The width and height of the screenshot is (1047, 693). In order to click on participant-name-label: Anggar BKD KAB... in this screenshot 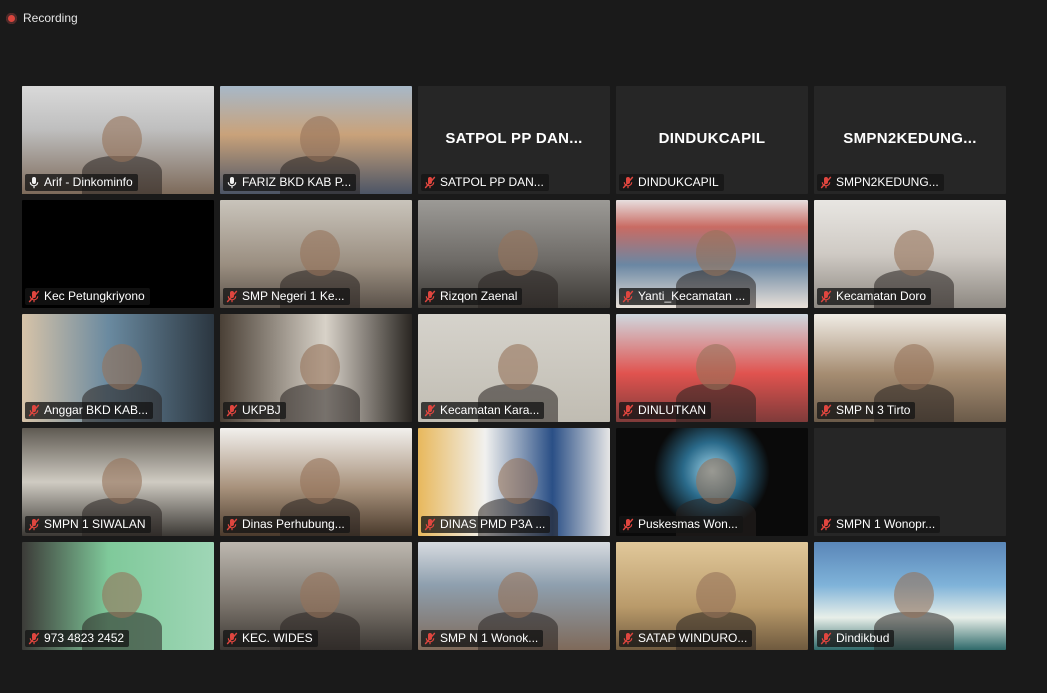, I will do `click(89, 410)`.